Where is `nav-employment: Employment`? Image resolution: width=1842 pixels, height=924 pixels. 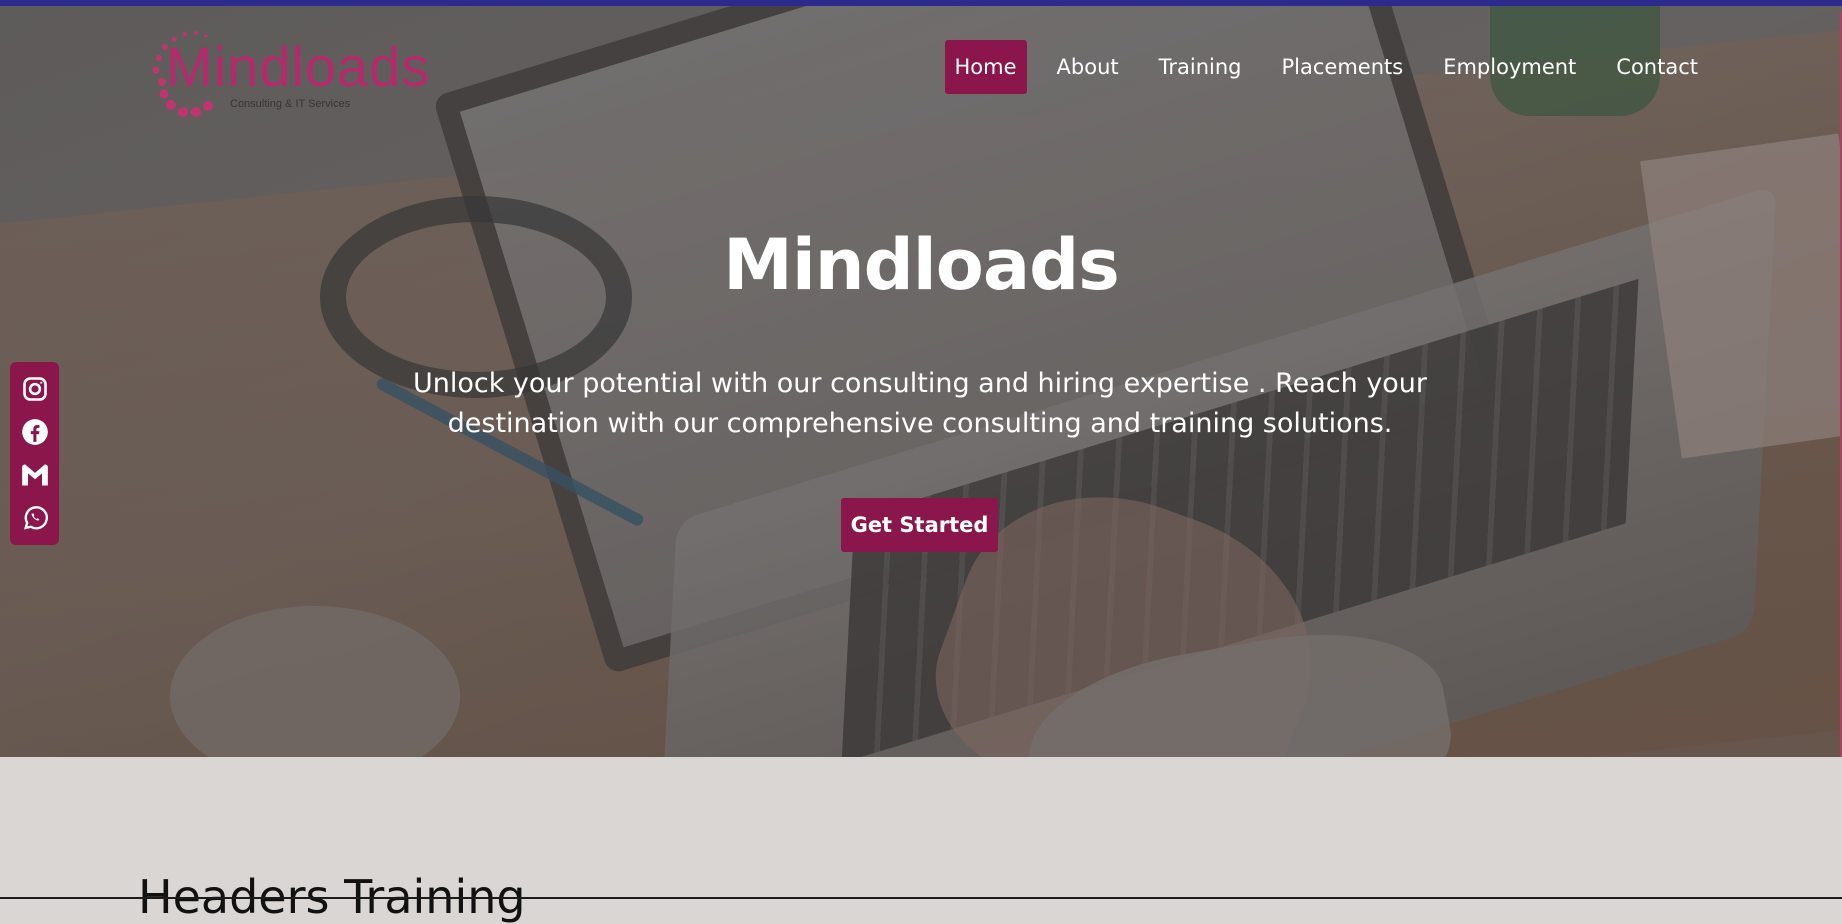
nav-employment: Employment is located at coordinates (1509, 67).